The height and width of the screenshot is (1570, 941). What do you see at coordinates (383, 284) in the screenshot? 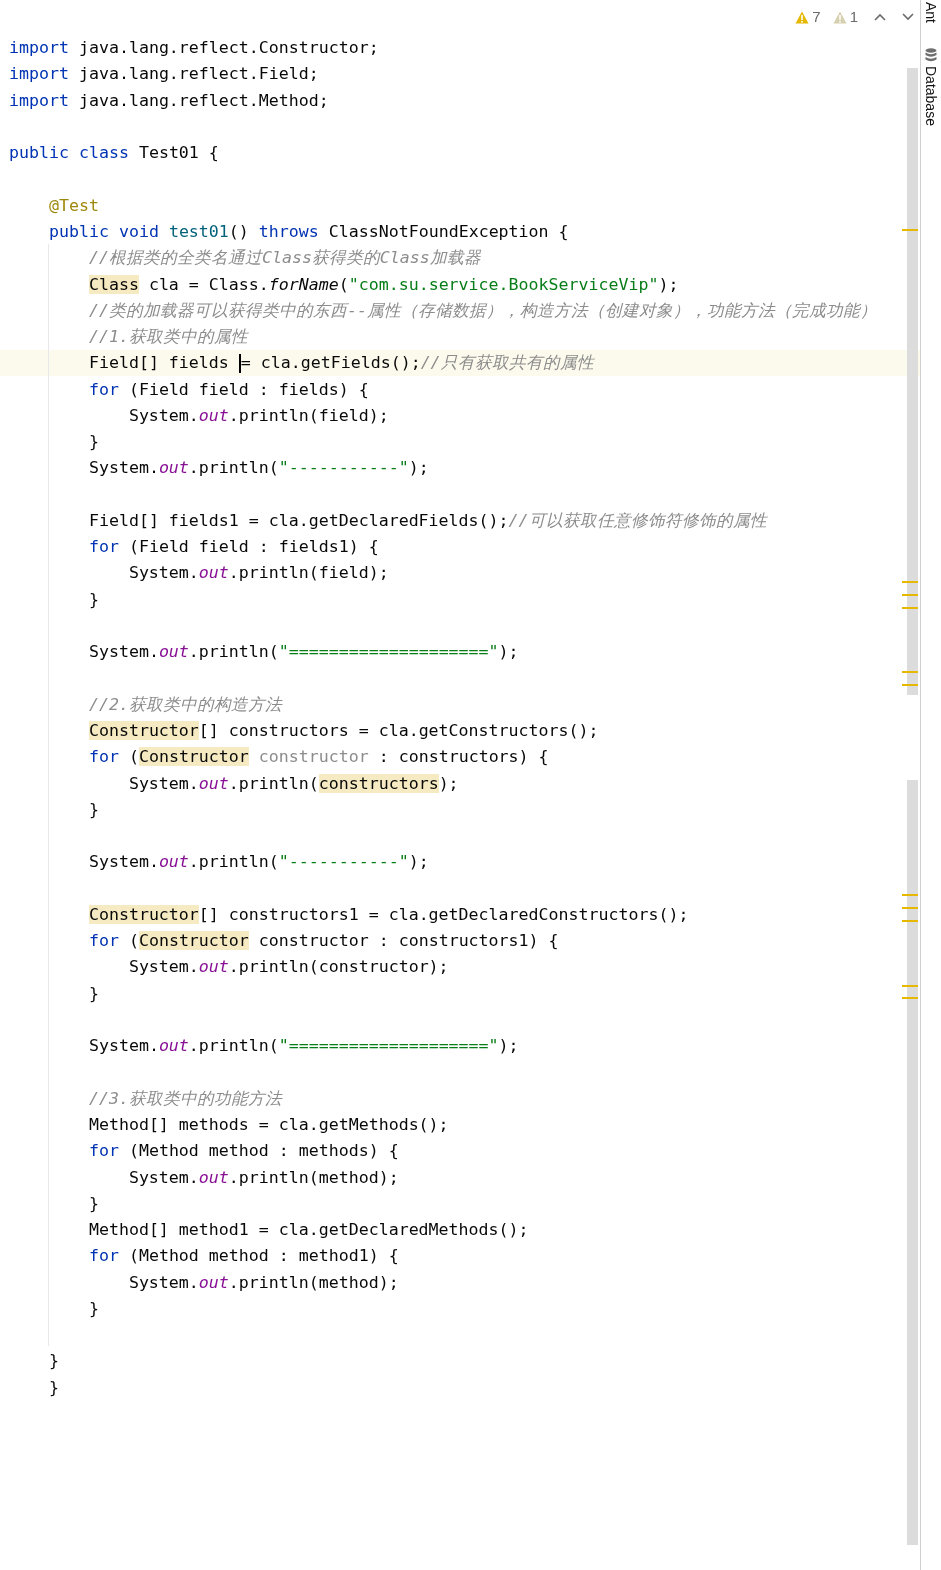
I see `code-line: Class cla = Class.forName("com.su.service.BookServiceVip");` at bounding box center [383, 284].